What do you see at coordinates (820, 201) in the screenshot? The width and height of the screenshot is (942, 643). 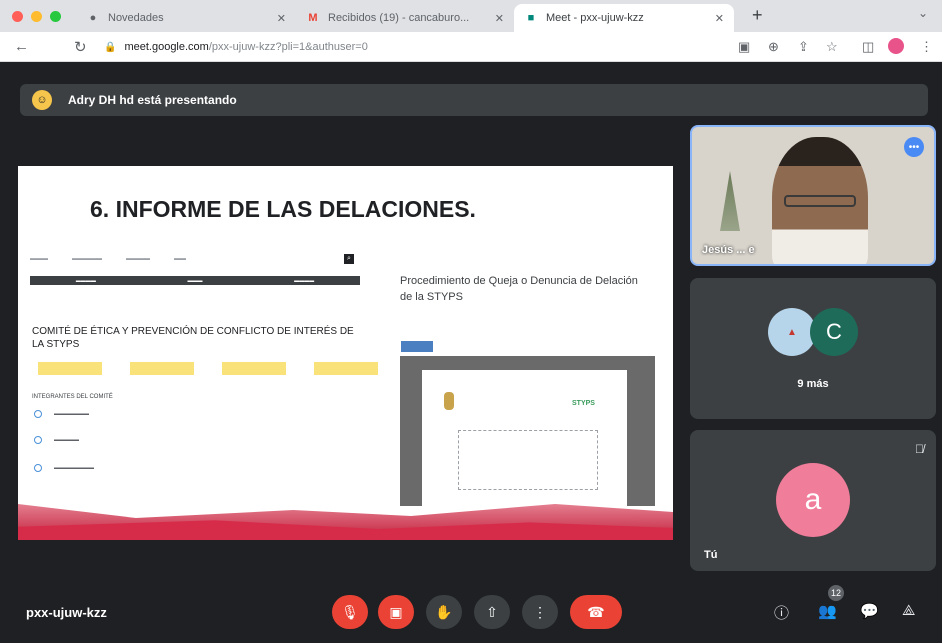 I see `glasses` at bounding box center [820, 201].